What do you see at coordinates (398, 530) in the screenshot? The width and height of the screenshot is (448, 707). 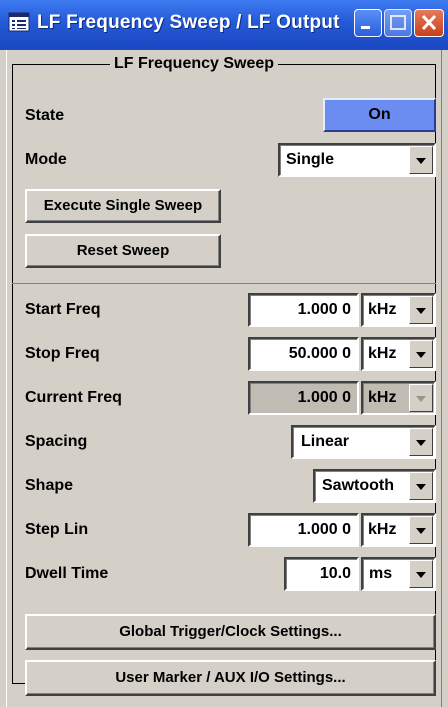 I see `step-lin-unit-select: kHz` at bounding box center [398, 530].